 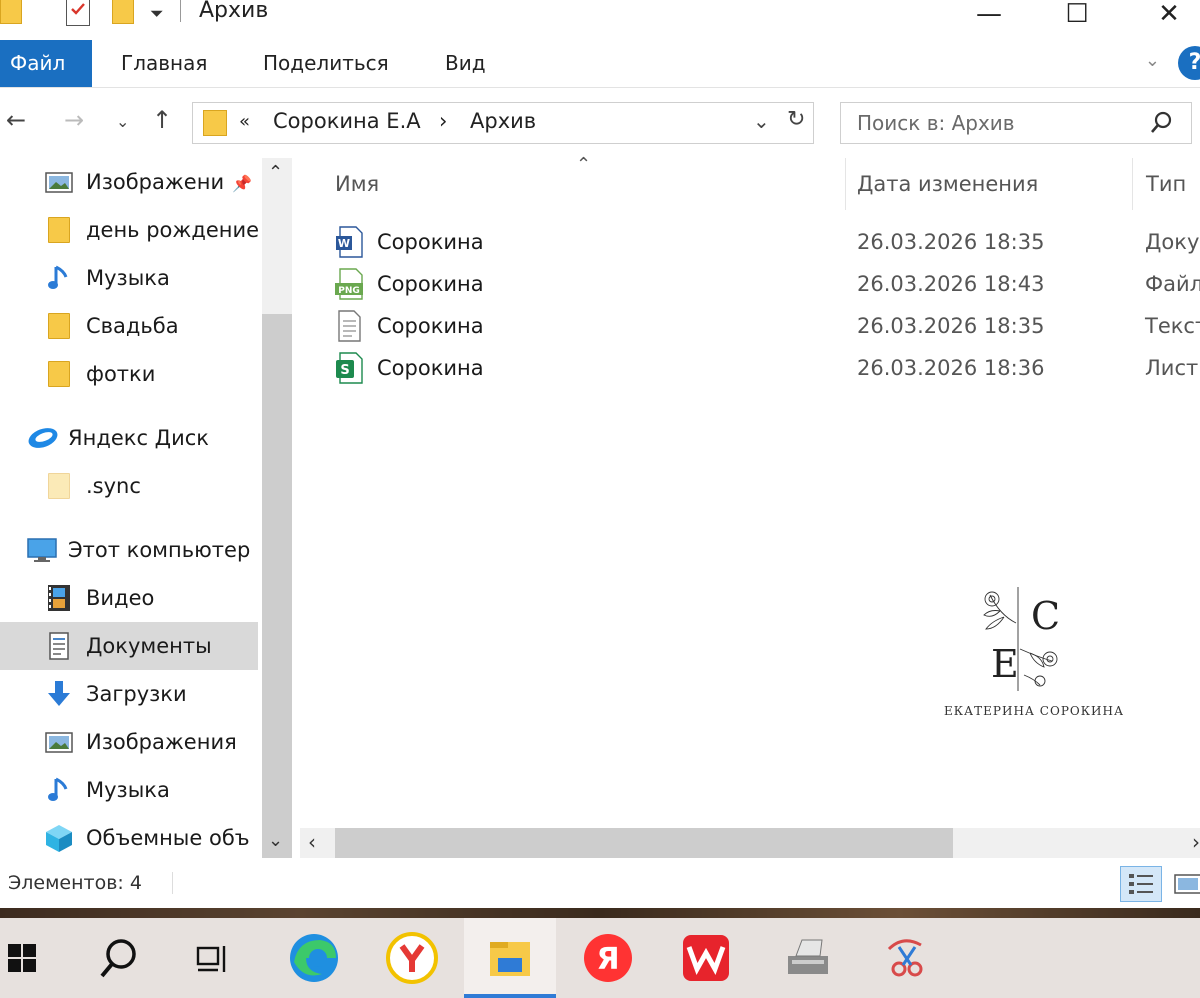 I want to click on large-icons-view-button, so click(x=1183, y=884).